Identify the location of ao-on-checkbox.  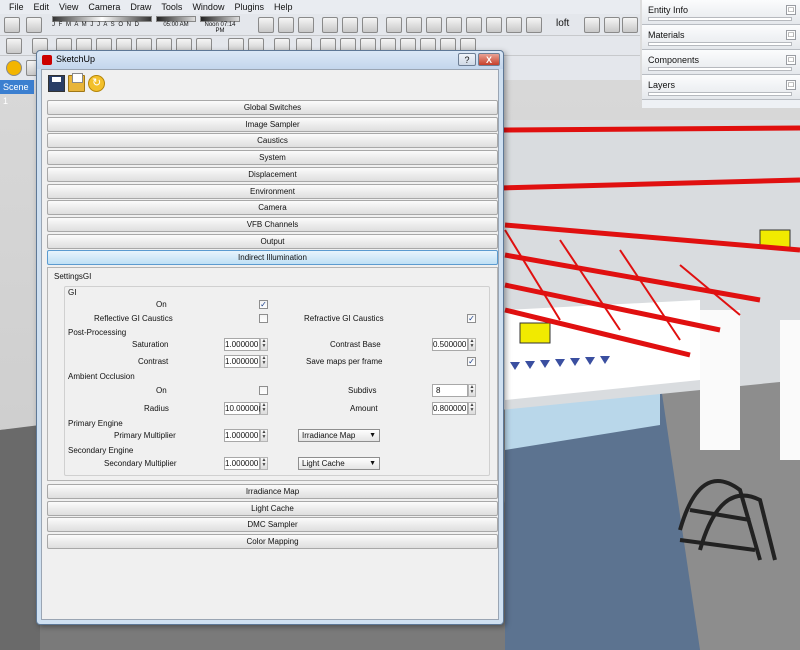
(263, 390).